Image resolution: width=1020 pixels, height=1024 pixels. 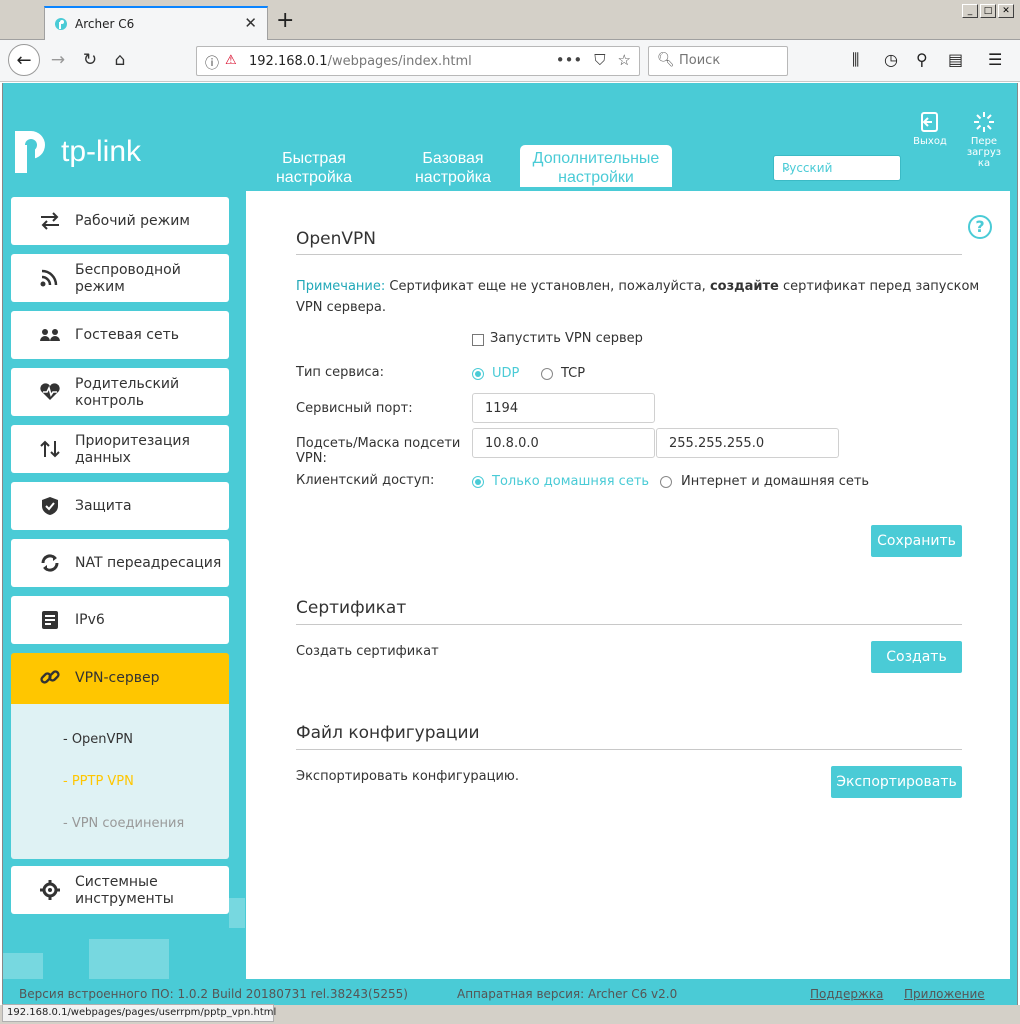 I want to click on sidebar-item-wireless: Беспроводной режим, so click(x=120, y=278).